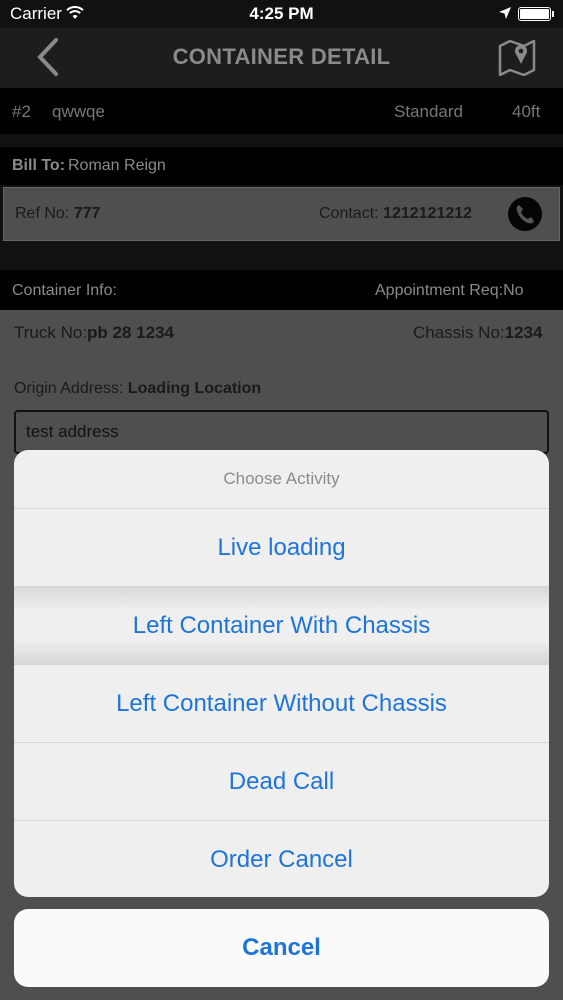 The image size is (563, 1000). What do you see at coordinates (87, 213) in the screenshot?
I see `ref-value: 777` at bounding box center [87, 213].